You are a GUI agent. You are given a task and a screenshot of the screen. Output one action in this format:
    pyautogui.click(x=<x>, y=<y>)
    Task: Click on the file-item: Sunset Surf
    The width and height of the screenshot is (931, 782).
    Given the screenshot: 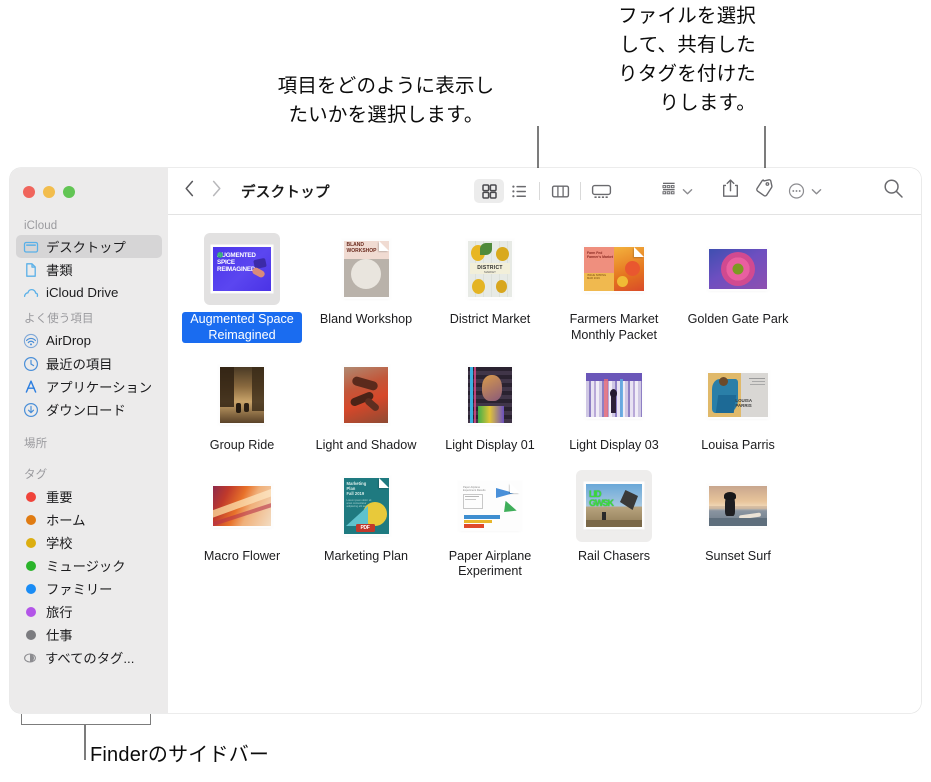 What is the action you would take?
    pyautogui.click(x=738, y=525)
    